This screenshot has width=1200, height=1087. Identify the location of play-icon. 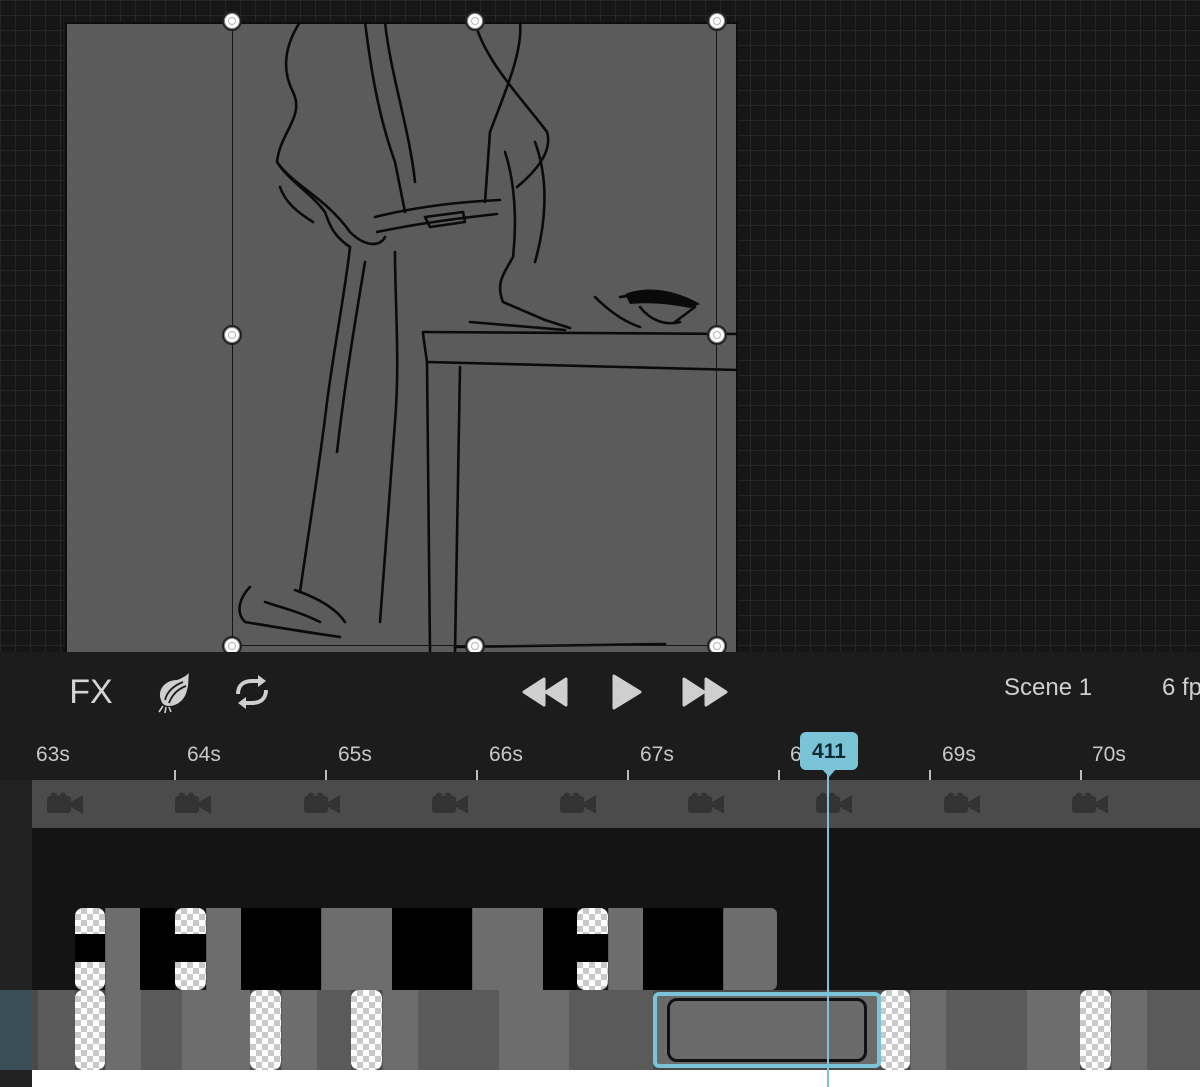
(627, 692).